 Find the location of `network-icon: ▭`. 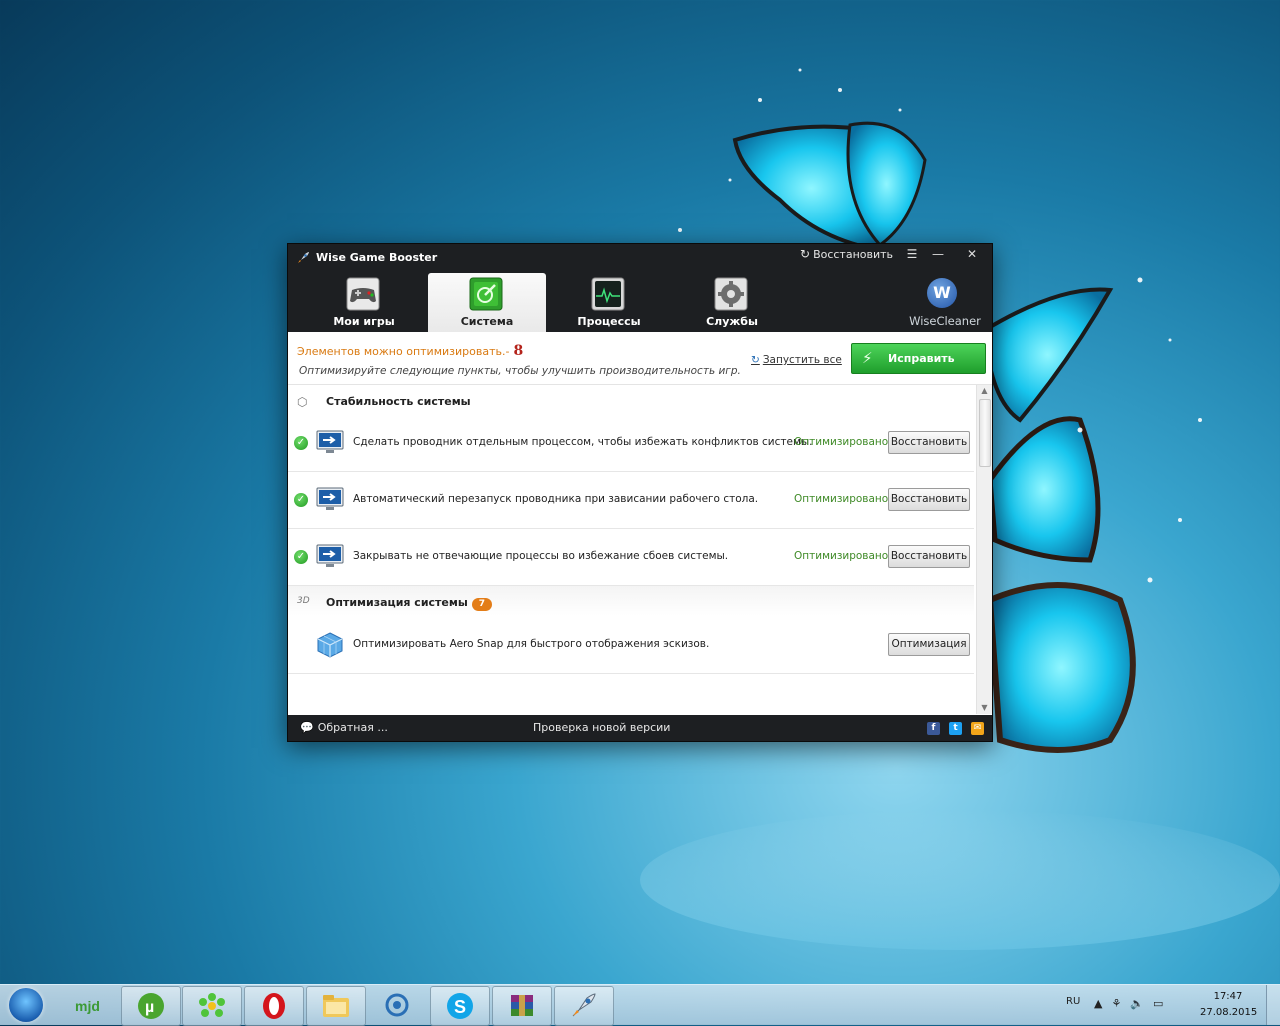

network-icon: ▭ is located at coordinates (1158, 1003).